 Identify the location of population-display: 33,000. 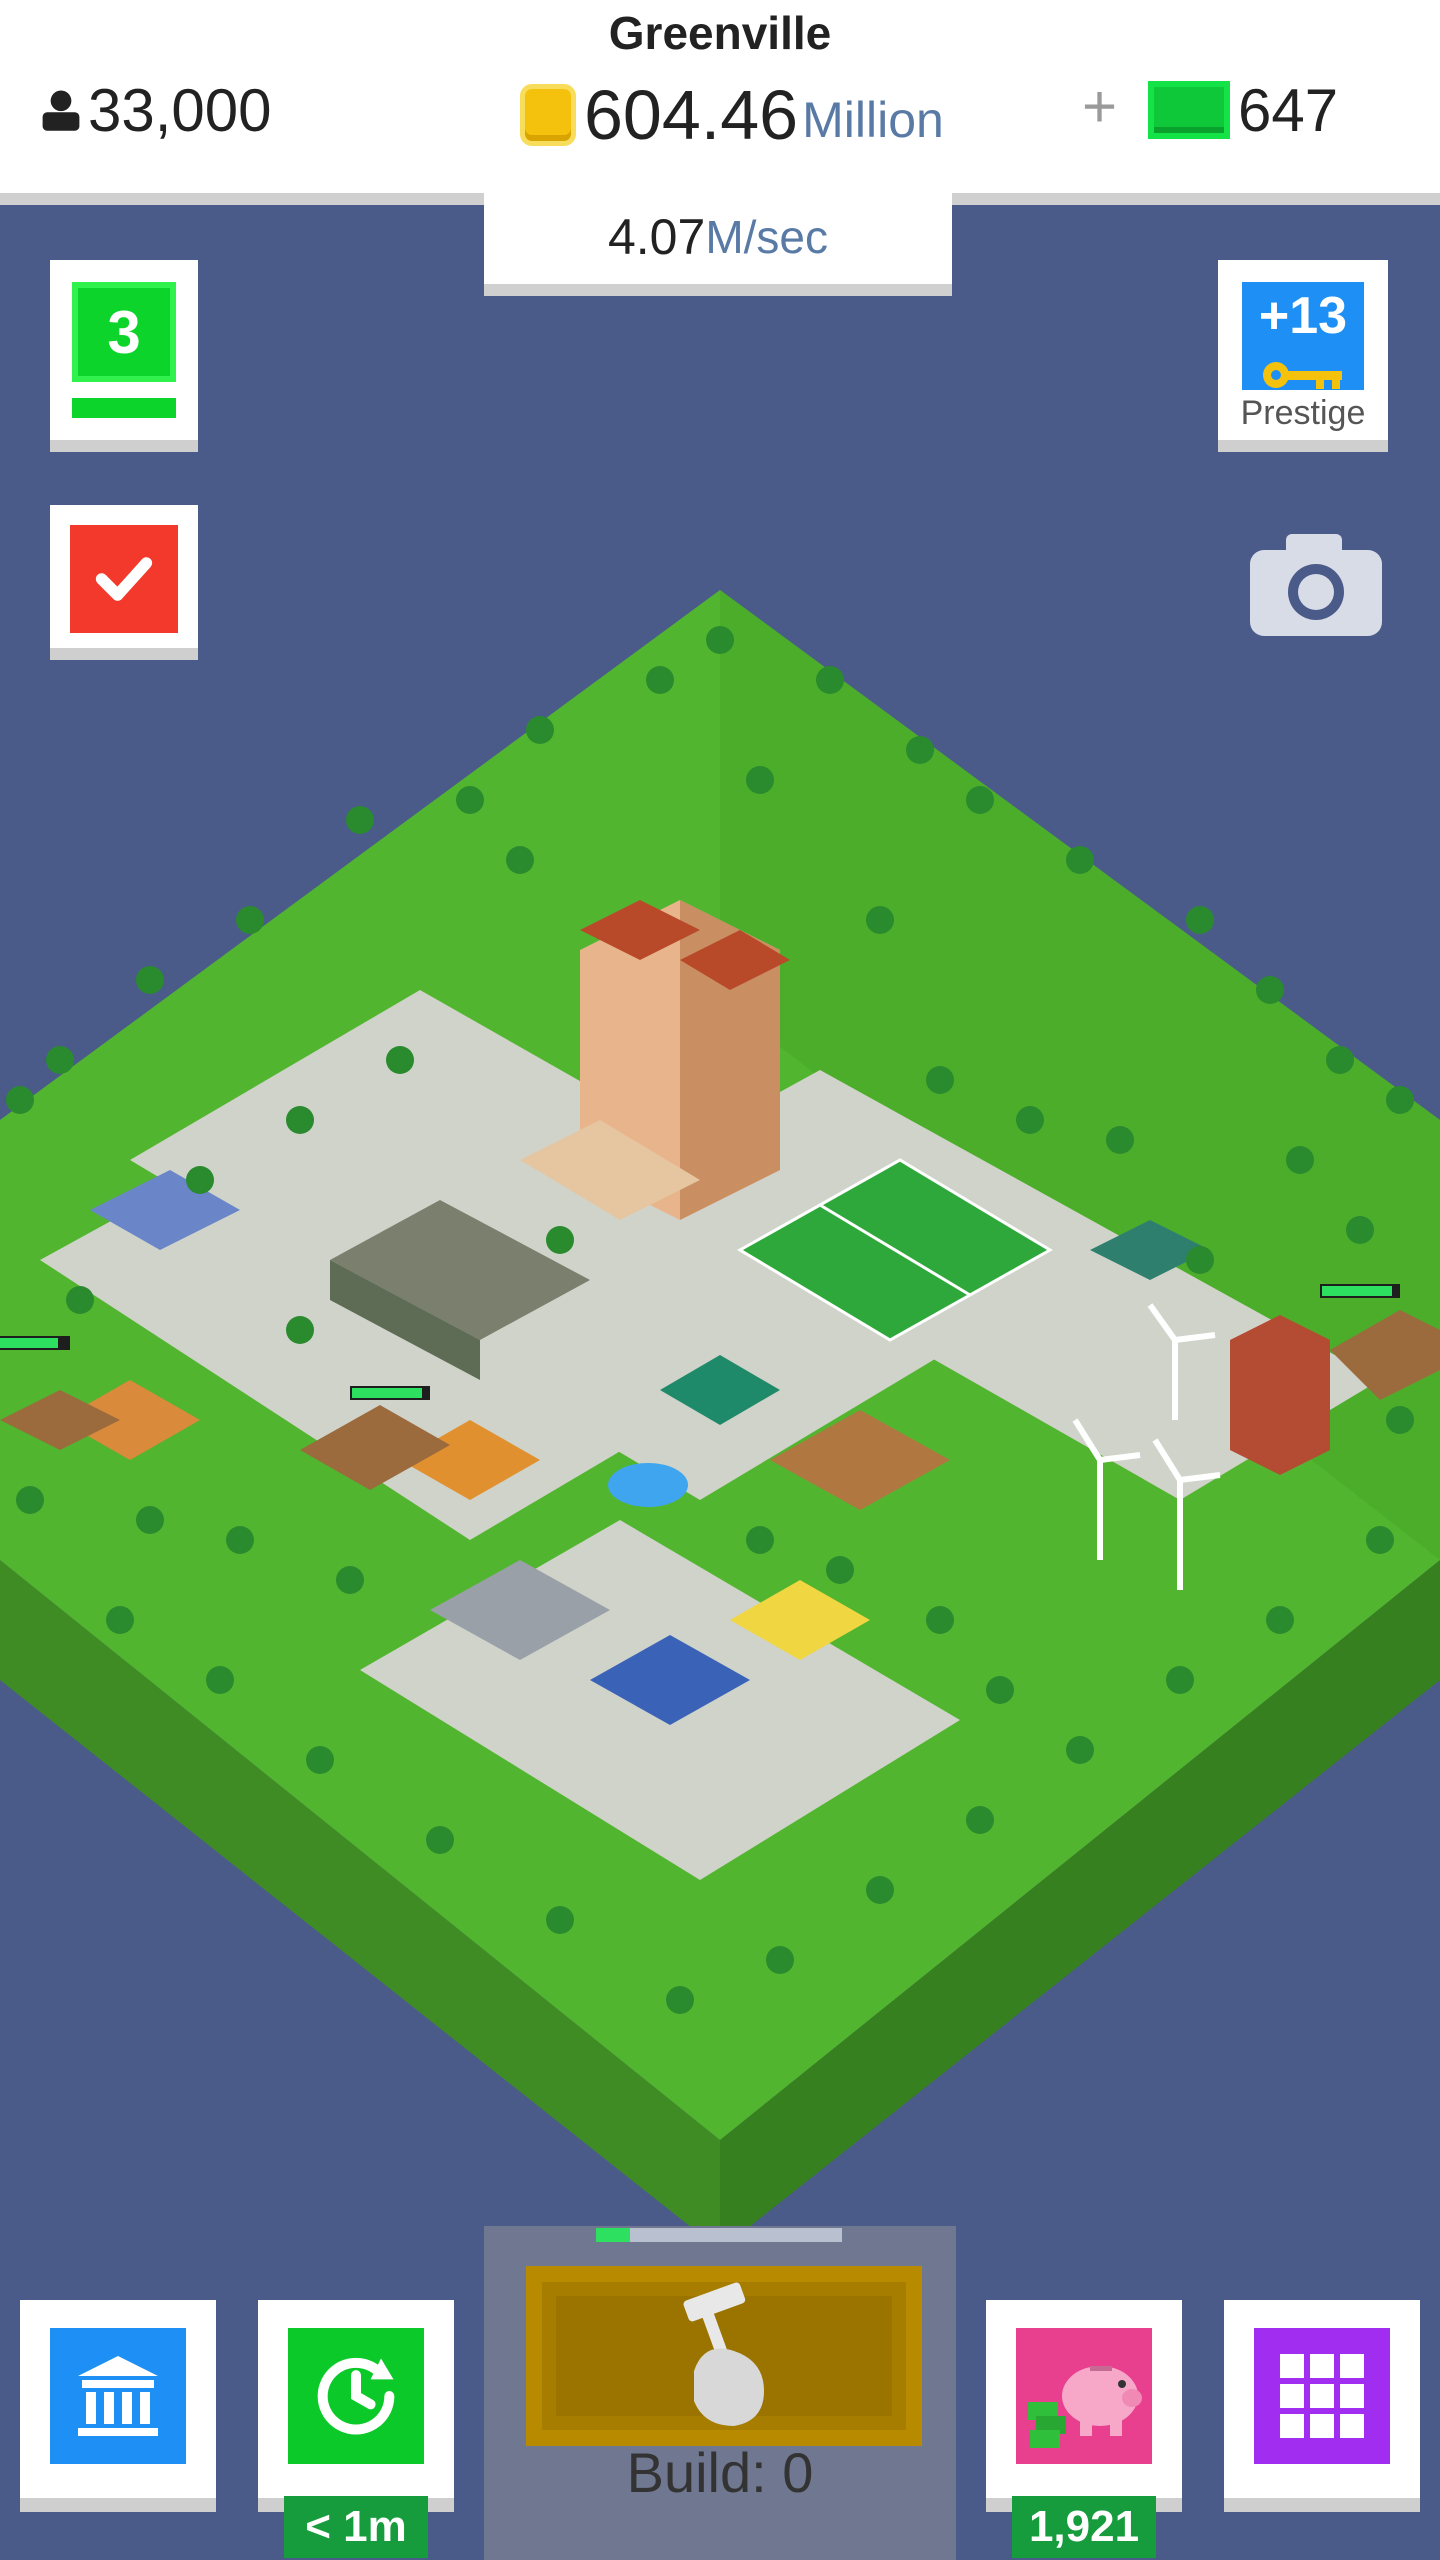
(155, 110).